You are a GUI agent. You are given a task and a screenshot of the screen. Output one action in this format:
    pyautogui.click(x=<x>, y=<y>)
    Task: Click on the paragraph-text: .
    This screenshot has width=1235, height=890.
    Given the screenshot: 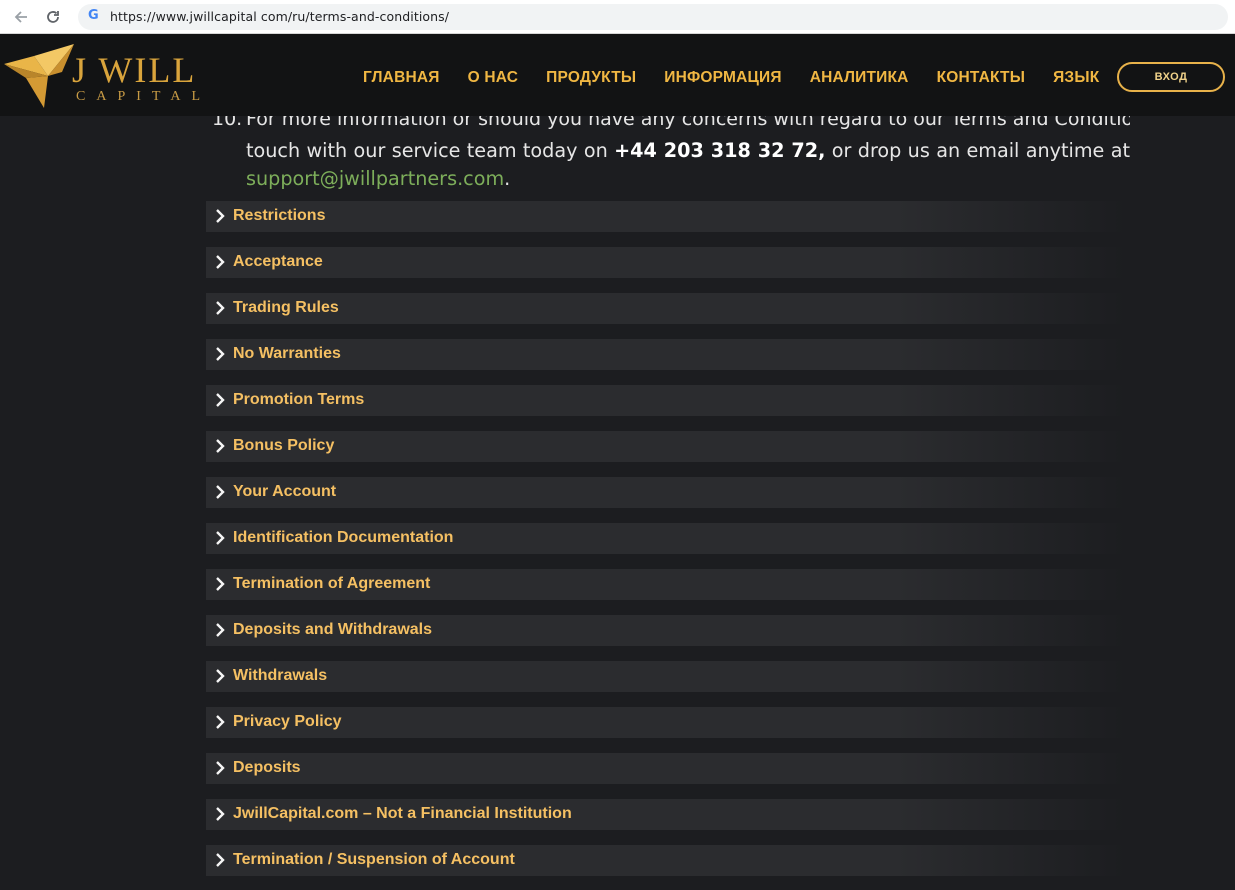 What is the action you would take?
    pyautogui.click(x=507, y=178)
    